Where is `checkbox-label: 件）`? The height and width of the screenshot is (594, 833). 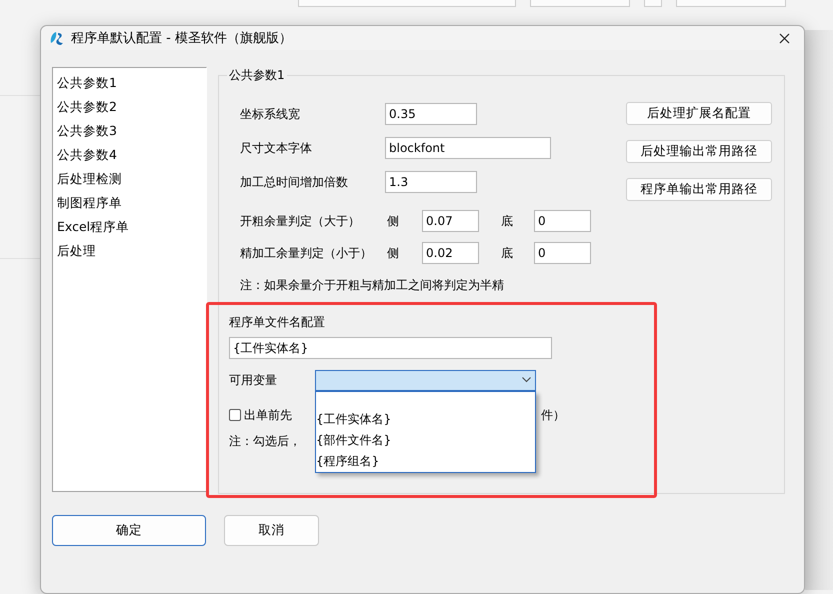
checkbox-label: 件） is located at coordinates (553, 415).